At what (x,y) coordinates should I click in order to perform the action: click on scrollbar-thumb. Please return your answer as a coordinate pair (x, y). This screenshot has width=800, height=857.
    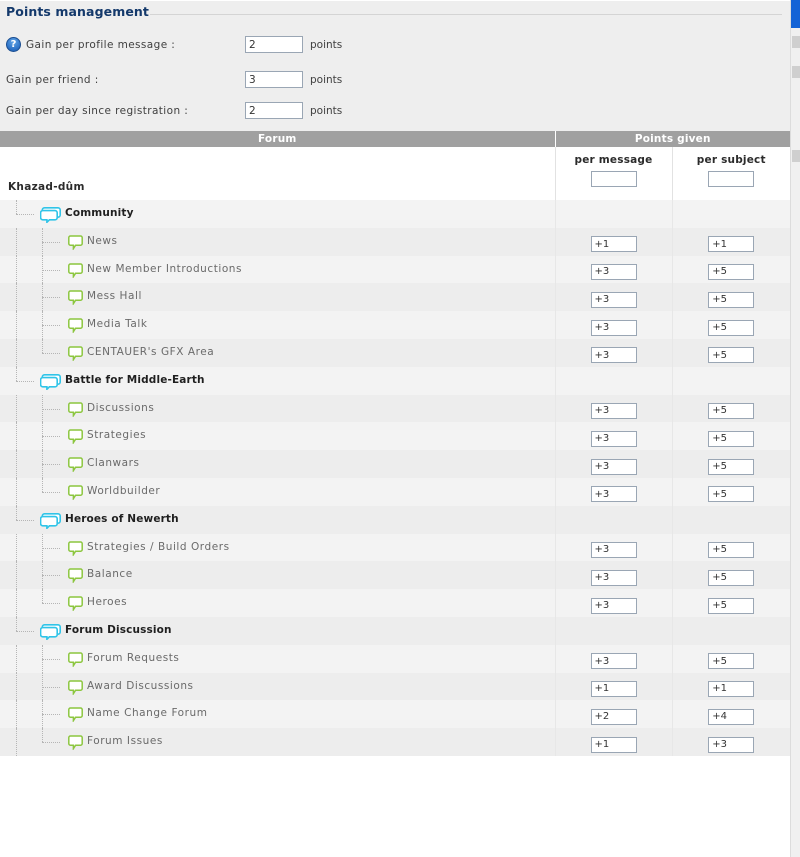
    Looking at the image, I should click on (795, 14).